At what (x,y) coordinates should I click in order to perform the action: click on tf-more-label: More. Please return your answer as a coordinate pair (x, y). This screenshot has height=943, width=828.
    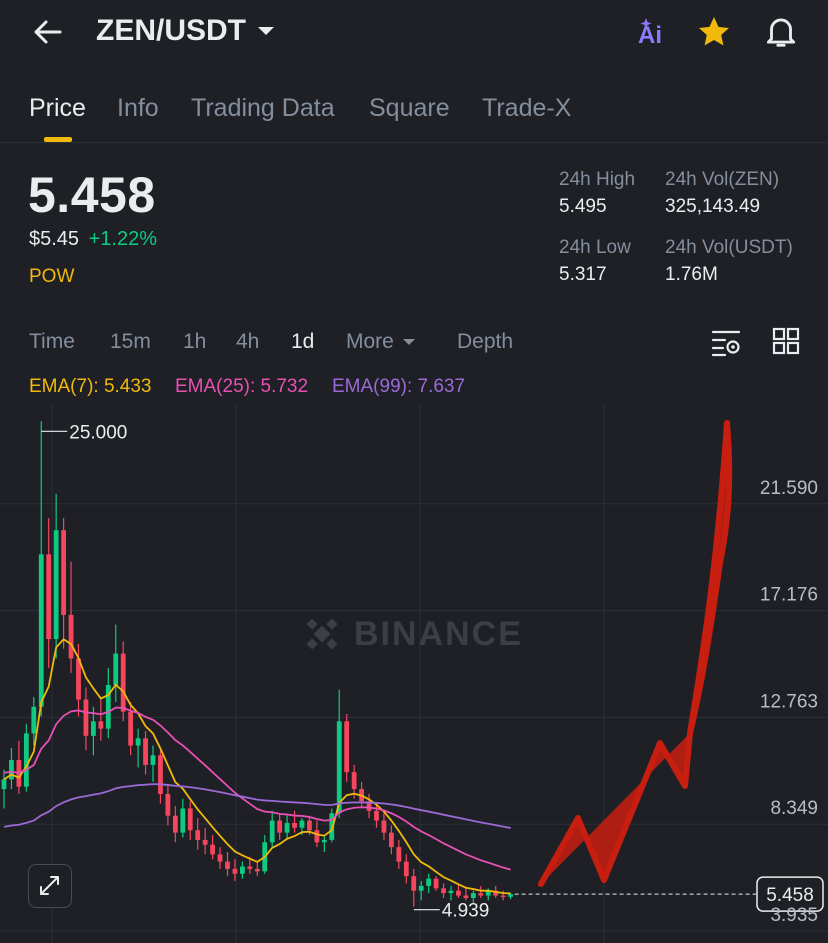
    Looking at the image, I should click on (370, 341).